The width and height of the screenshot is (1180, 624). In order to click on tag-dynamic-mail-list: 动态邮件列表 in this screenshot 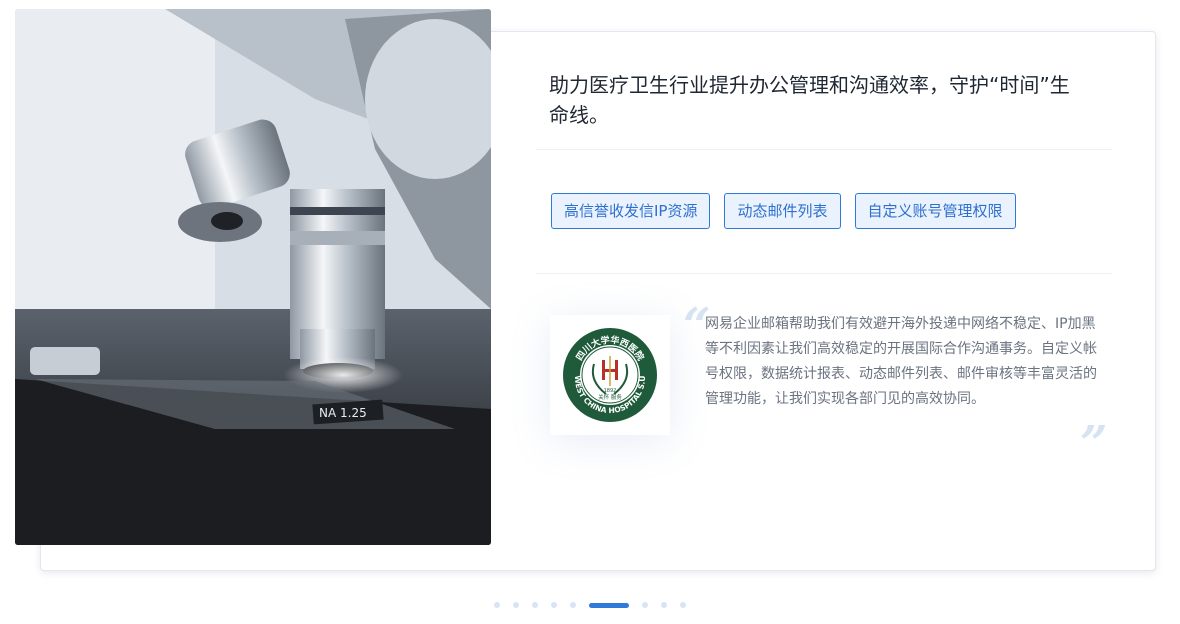, I will do `click(782, 211)`.